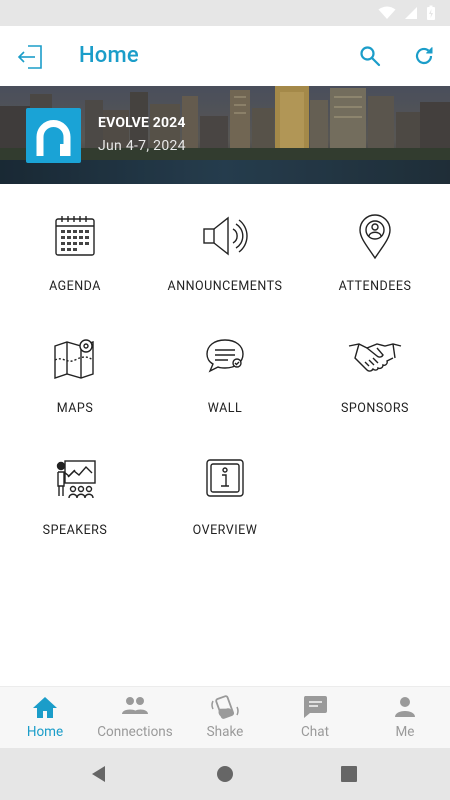 The image size is (450, 800). I want to click on event-dates: Jun 4-7, 2024, so click(142, 146).